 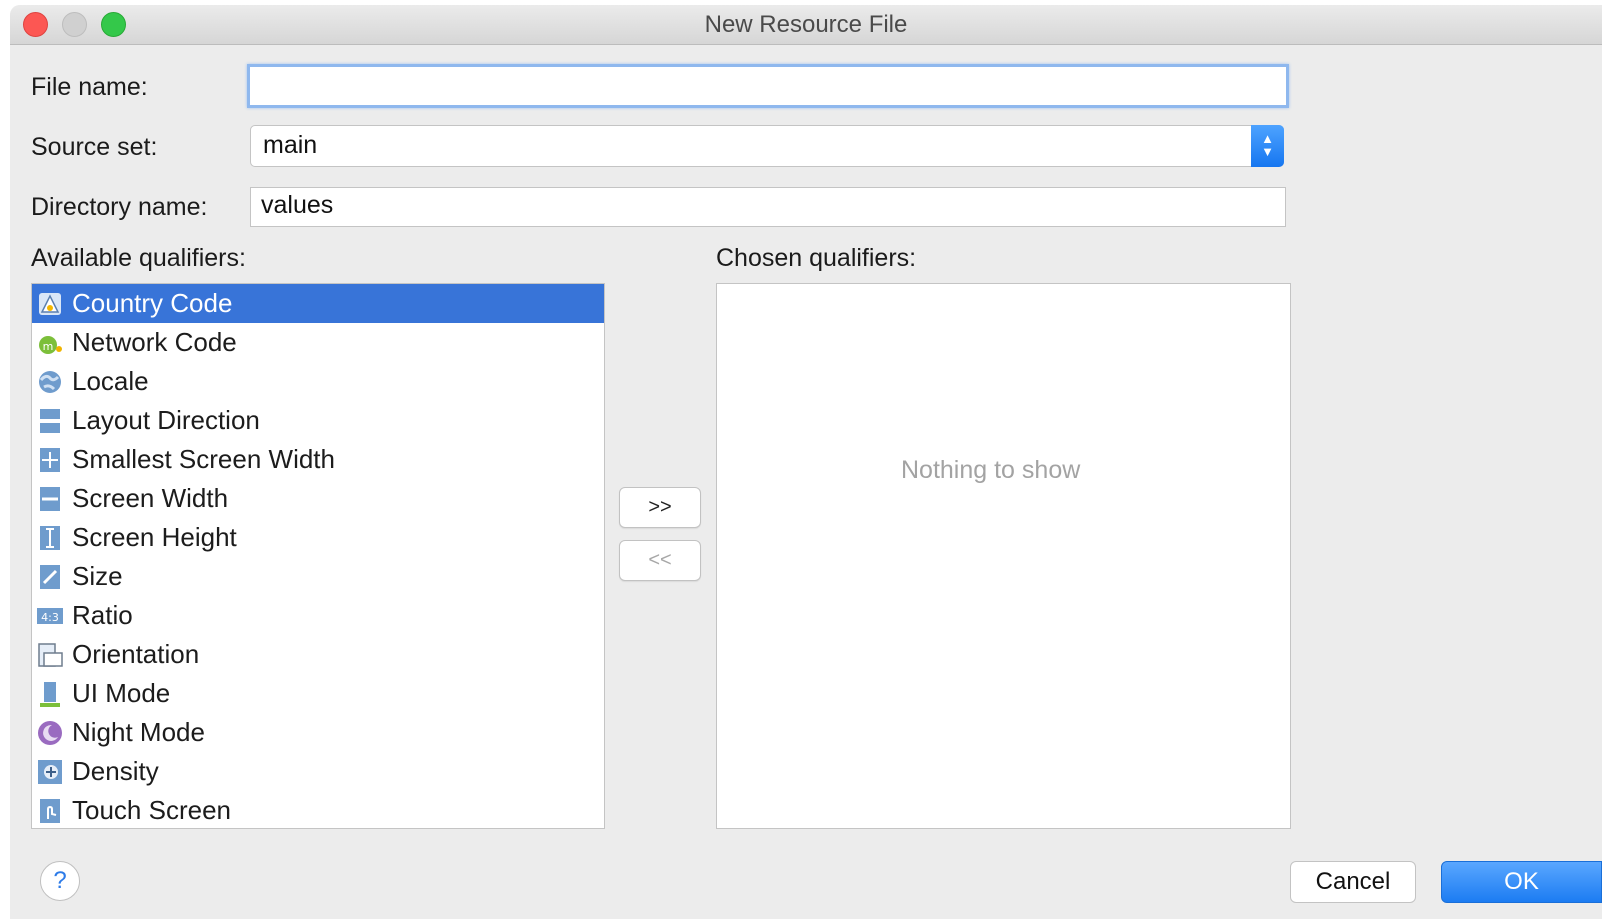 What do you see at coordinates (138, 732) in the screenshot?
I see `qualifier-label: Night Mode` at bounding box center [138, 732].